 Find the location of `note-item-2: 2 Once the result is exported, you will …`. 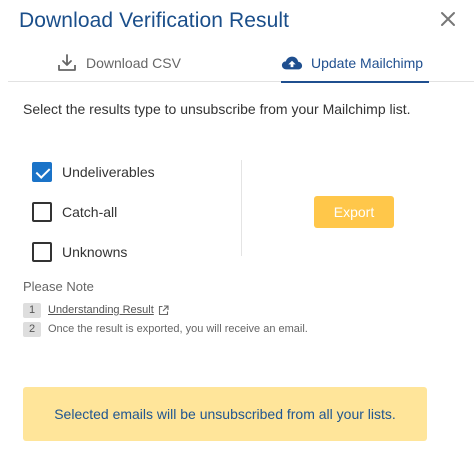

note-item-2: 2 Once the result is exported, you will … is located at coordinates (165, 329).